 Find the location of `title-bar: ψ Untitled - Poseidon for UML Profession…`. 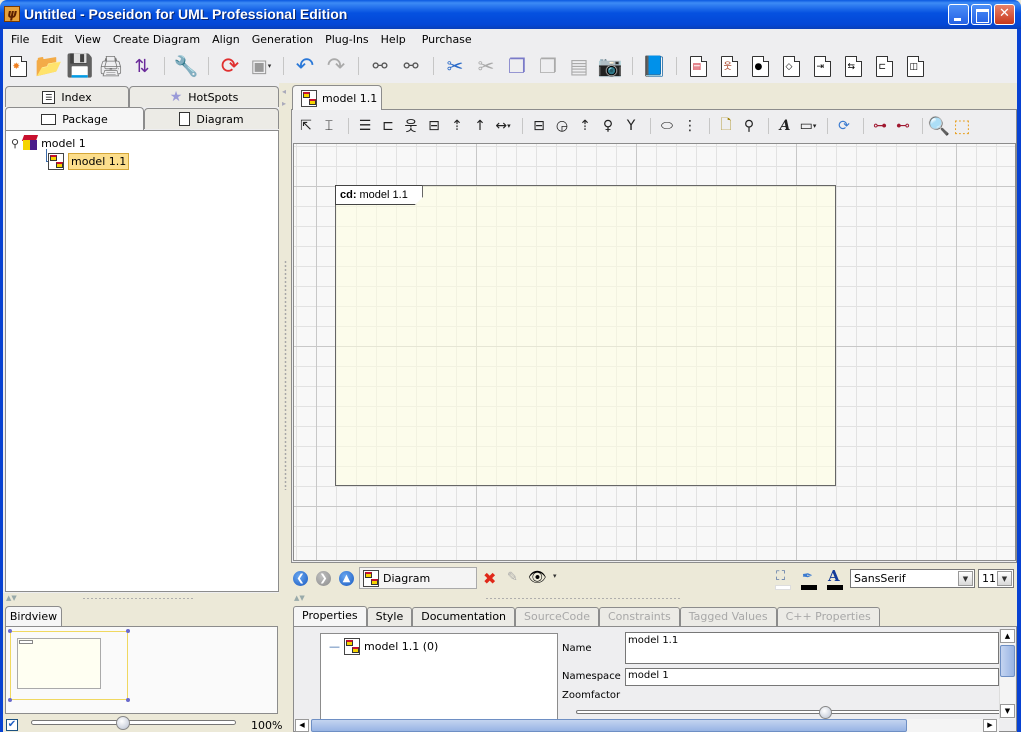

title-bar: ψ Untitled - Poseidon for UML Profession… is located at coordinates (510, 14).